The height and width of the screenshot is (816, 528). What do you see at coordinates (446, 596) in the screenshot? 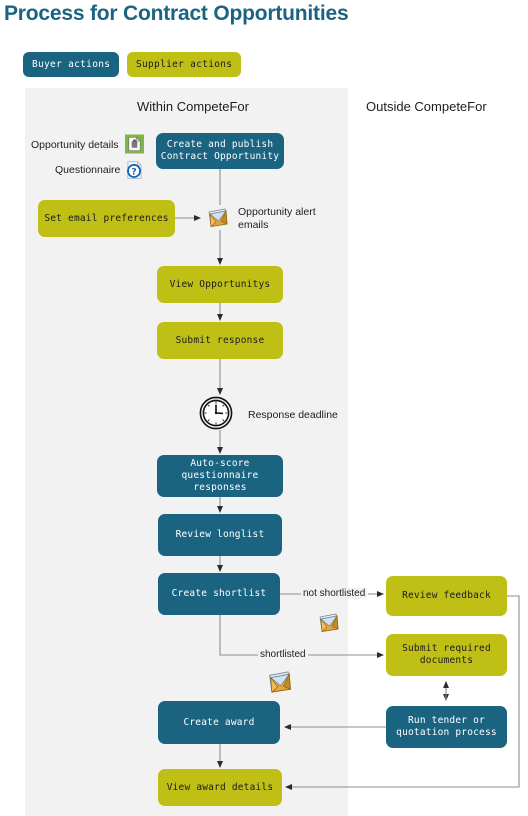
I see `node-review-feedback: Review feedback` at bounding box center [446, 596].